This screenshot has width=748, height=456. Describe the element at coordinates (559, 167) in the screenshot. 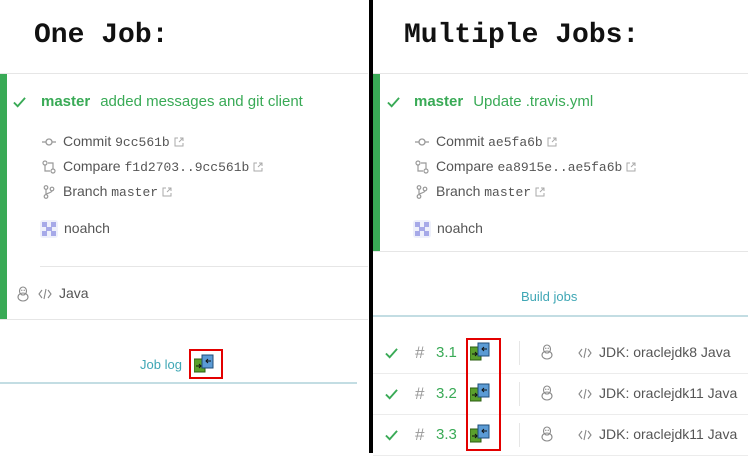

I see `compare-range: ea8915e..ae5fa6b` at that location.